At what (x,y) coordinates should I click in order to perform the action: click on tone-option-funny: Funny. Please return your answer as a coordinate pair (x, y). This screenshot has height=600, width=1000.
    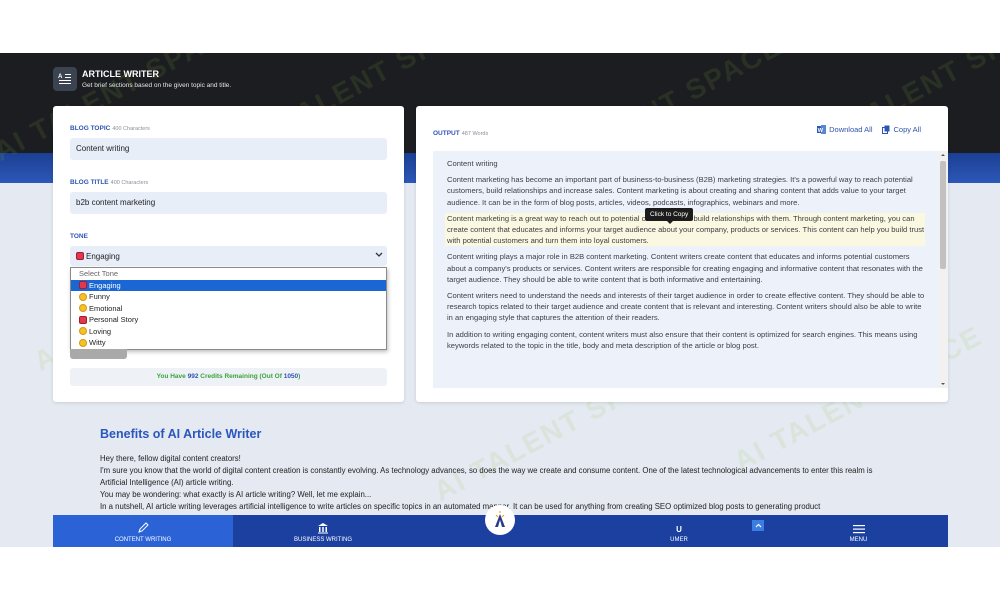
    Looking at the image, I should click on (228, 297).